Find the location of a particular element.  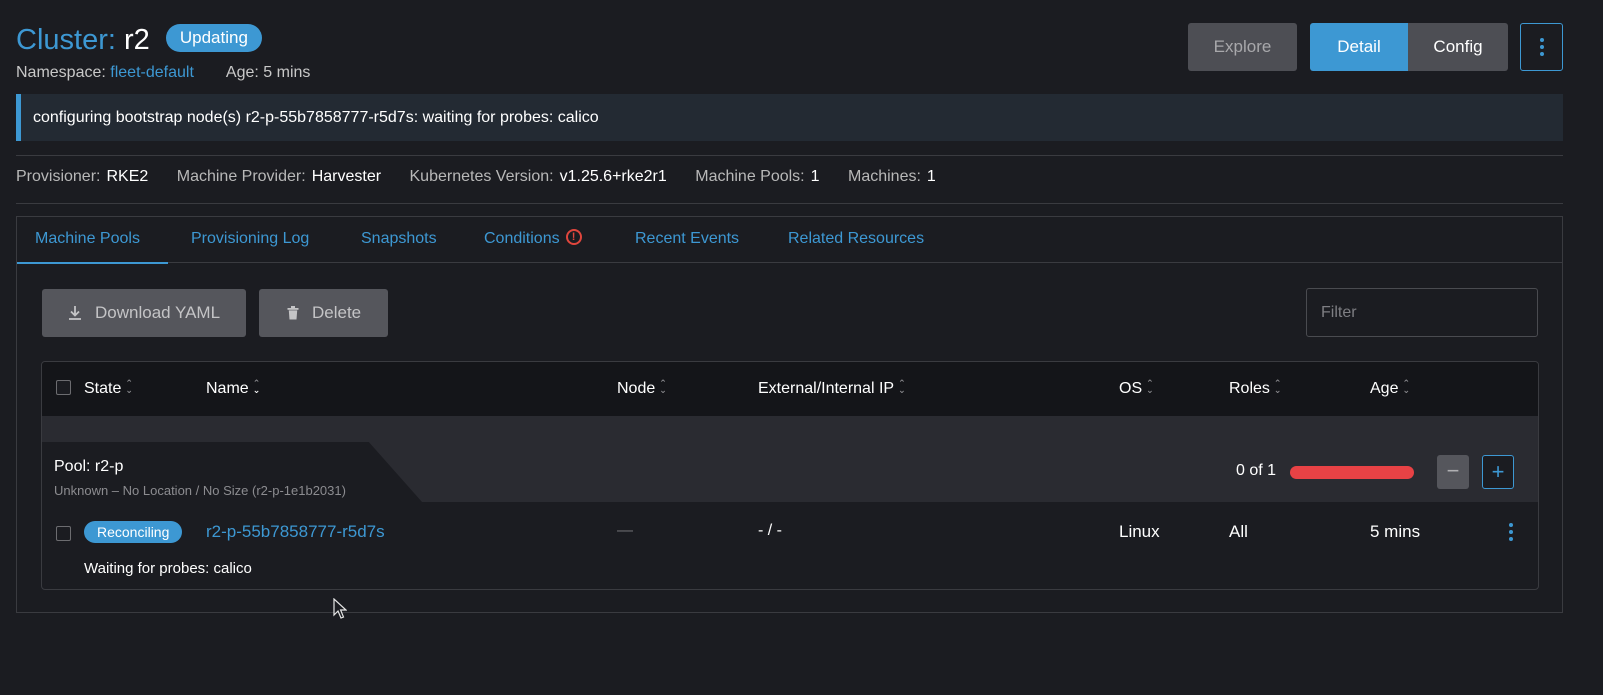

age-text: Age: 5 mins is located at coordinates (268, 72).